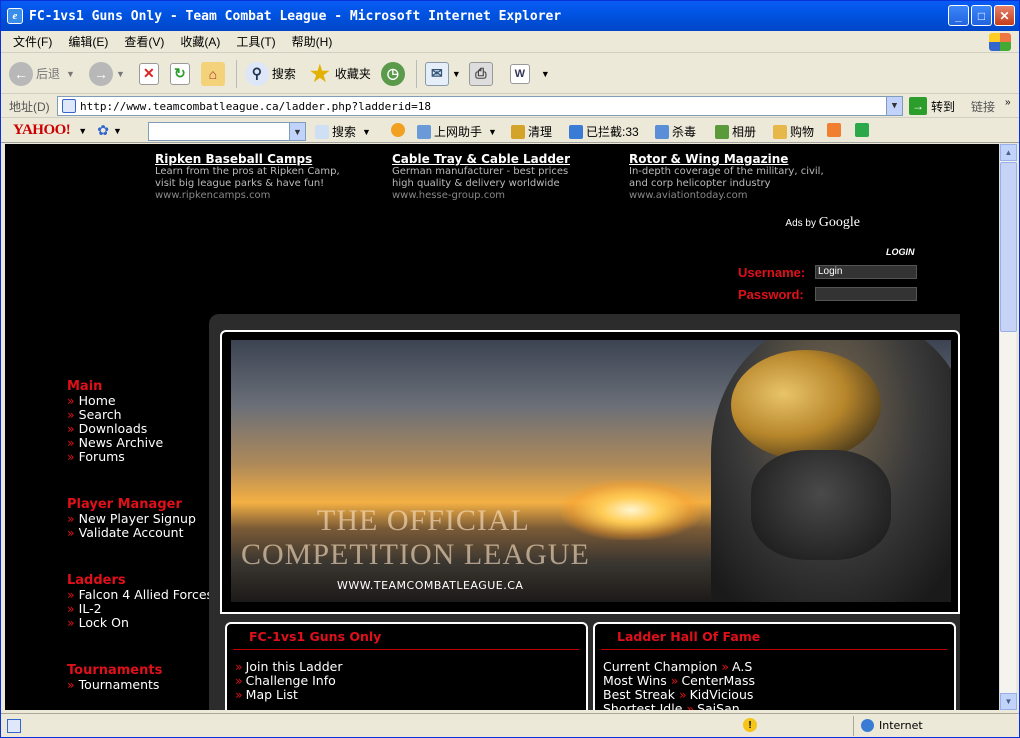  Describe the element at coordinates (822, 223) in the screenshot. I see `ads-by-google: Ads by Google` at that location.